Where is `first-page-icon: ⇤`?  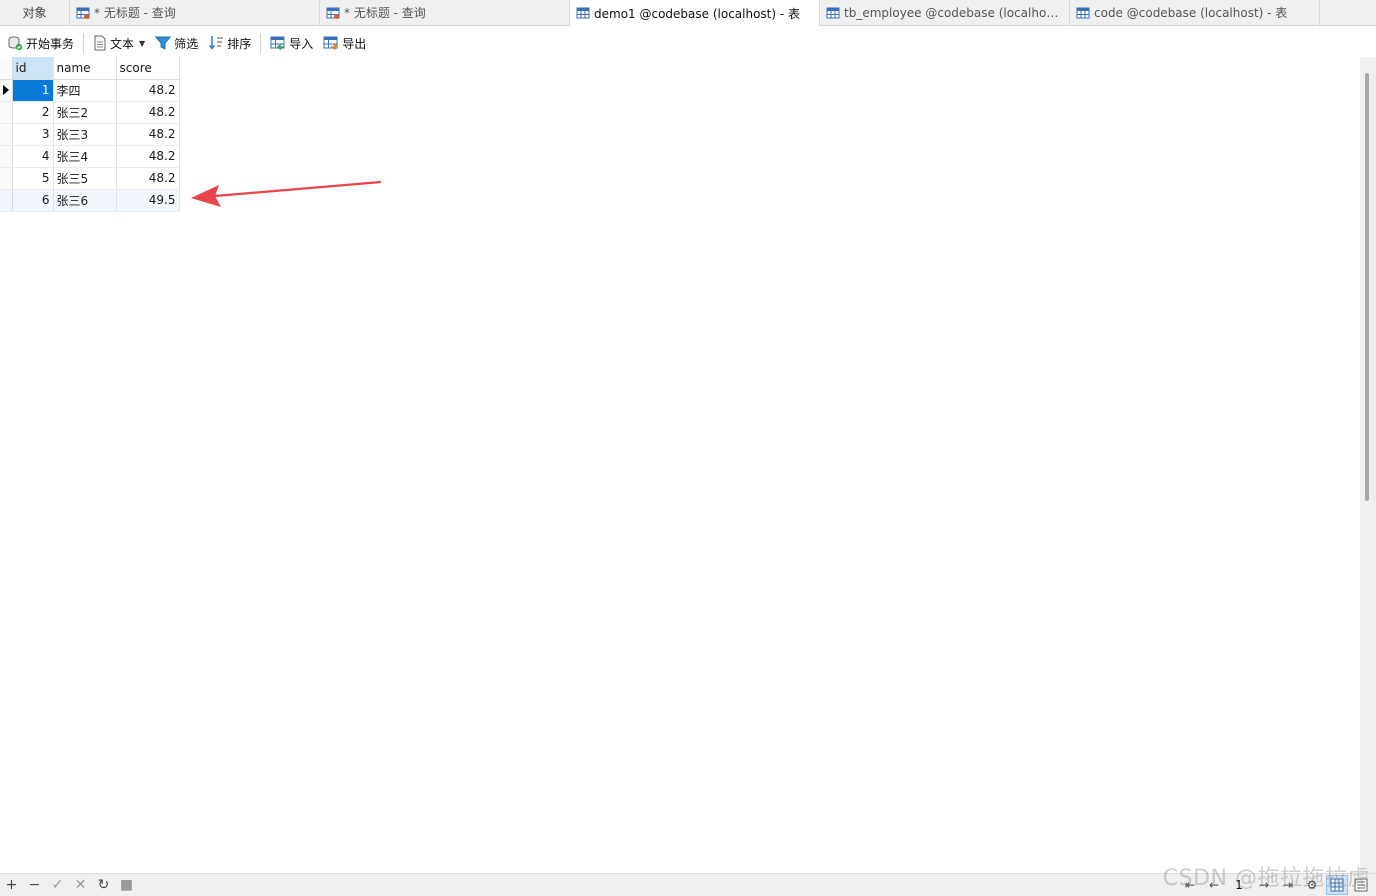 first-page-icon: ⇤ is located at coordinates (1190, 885).